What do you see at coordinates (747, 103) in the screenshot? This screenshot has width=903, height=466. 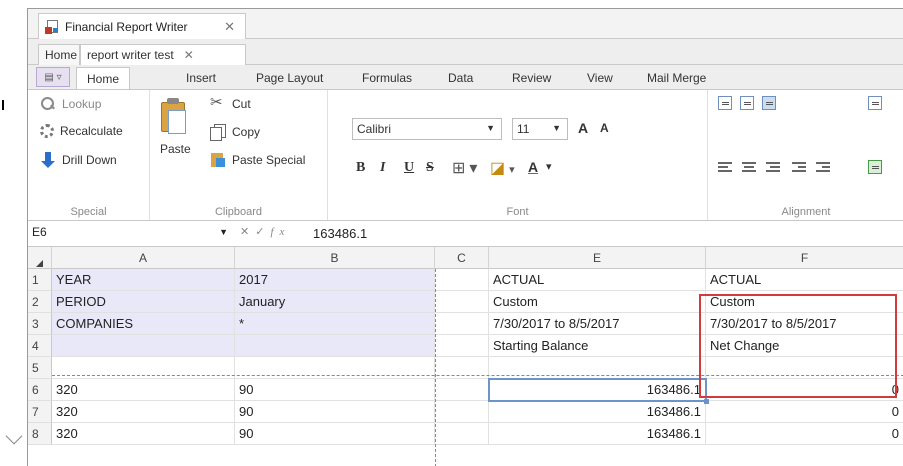 I see `align-middle-icon` at bounding box center [747, 103].